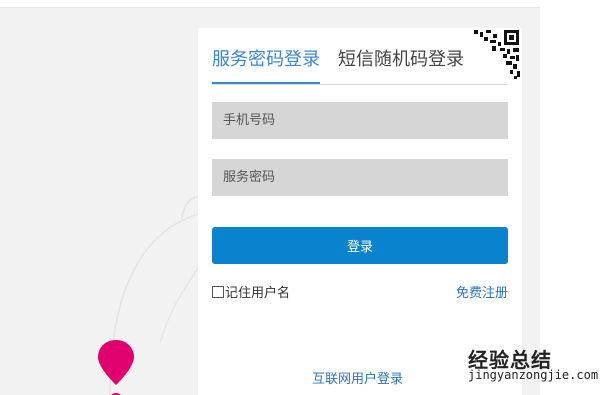  I want to click on qr-code-icon, so click(496, 54).